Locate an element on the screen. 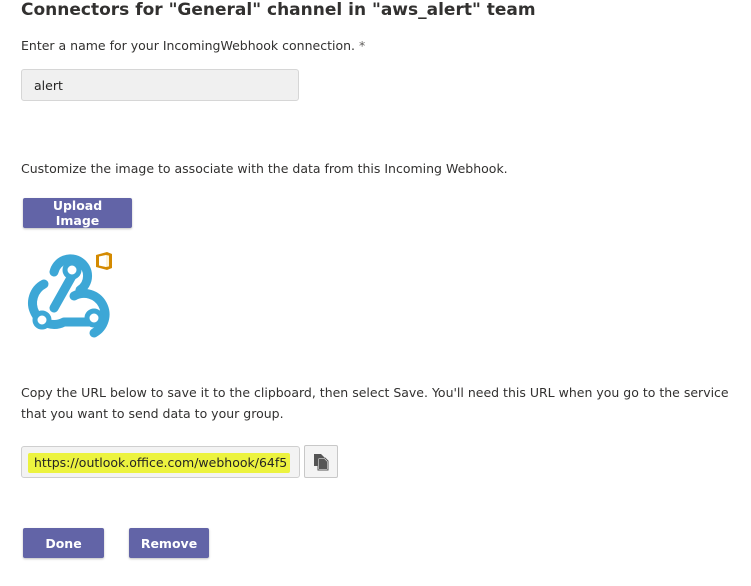  required-marker: * is located at coordinates (360, 45).